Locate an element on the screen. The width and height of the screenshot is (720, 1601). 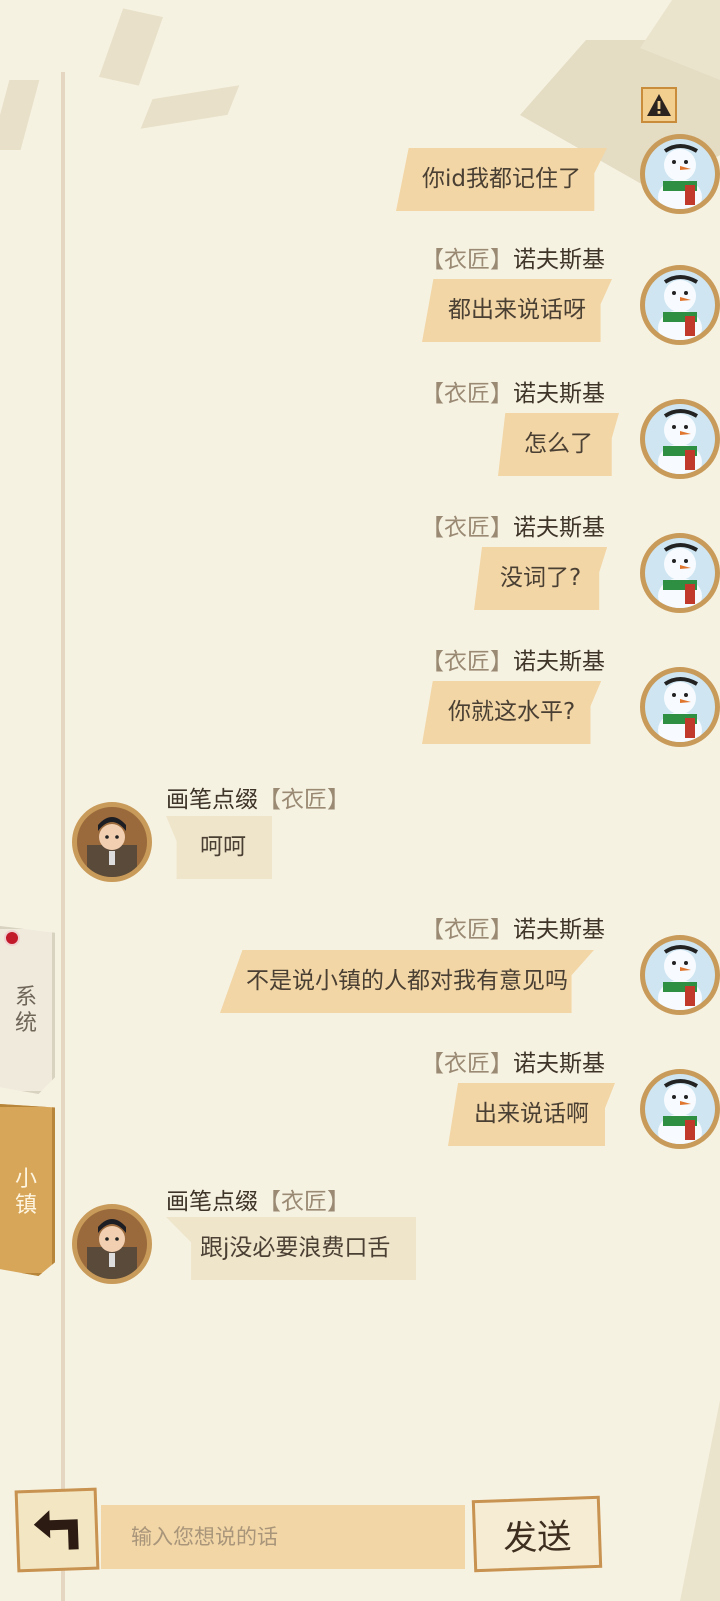
chat-bubble: 呵呵 is located at coordinates (219, 847).